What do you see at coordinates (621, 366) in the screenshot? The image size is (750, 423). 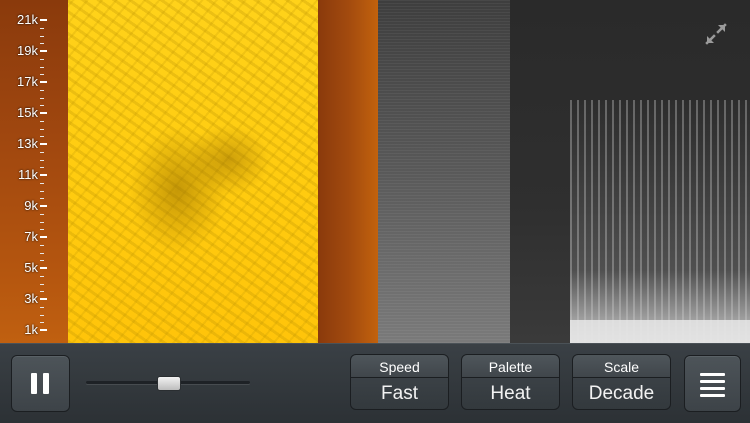 I see `scale-title: Scale` at bounding box center [621, 366].